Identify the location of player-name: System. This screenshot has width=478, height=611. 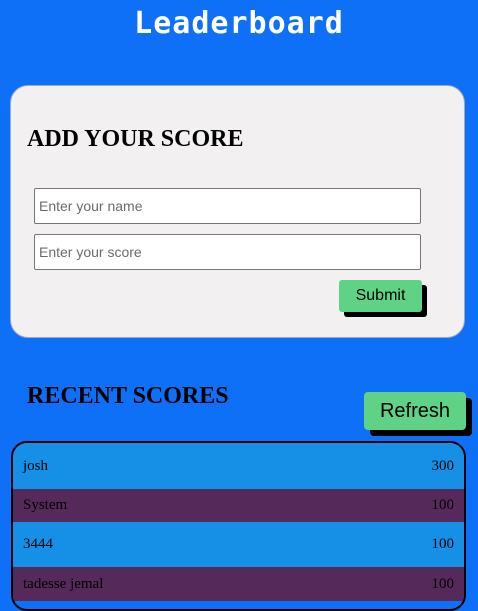
(45, 505).